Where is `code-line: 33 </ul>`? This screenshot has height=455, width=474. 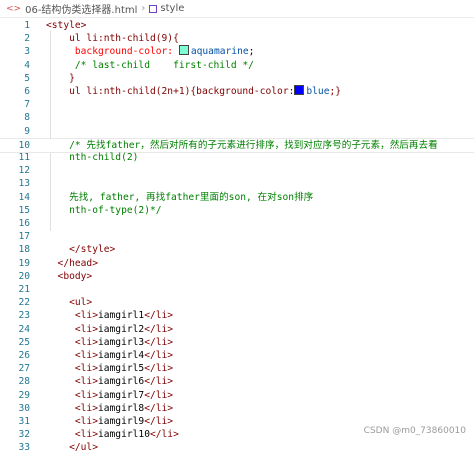
code-line: 33 </ul> is located at coordinates (237, 447).